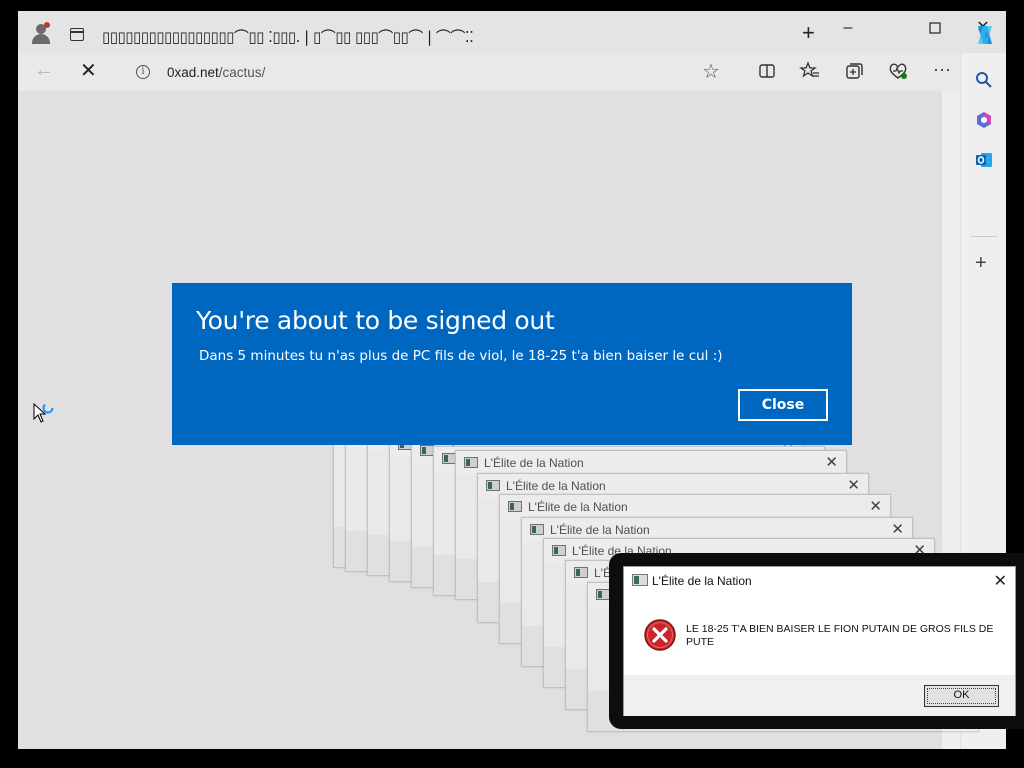 Image resolution: width=1024 pixels, height=768 pixels. I want to click on signout-title: You're about to be signed out, so click(375, 320).